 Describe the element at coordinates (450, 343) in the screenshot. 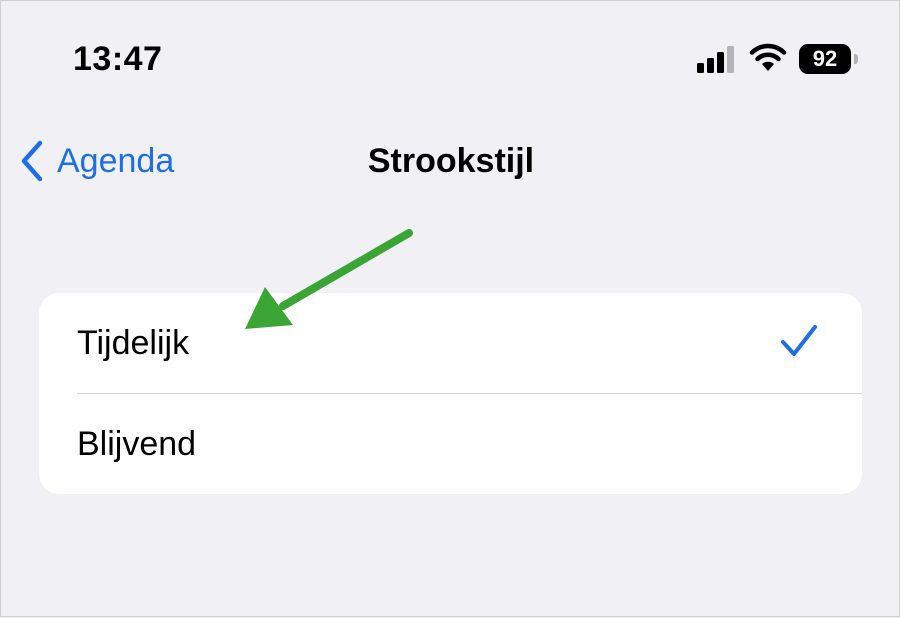

I see `option-tijdelijk: Tijdelijk` at that location.